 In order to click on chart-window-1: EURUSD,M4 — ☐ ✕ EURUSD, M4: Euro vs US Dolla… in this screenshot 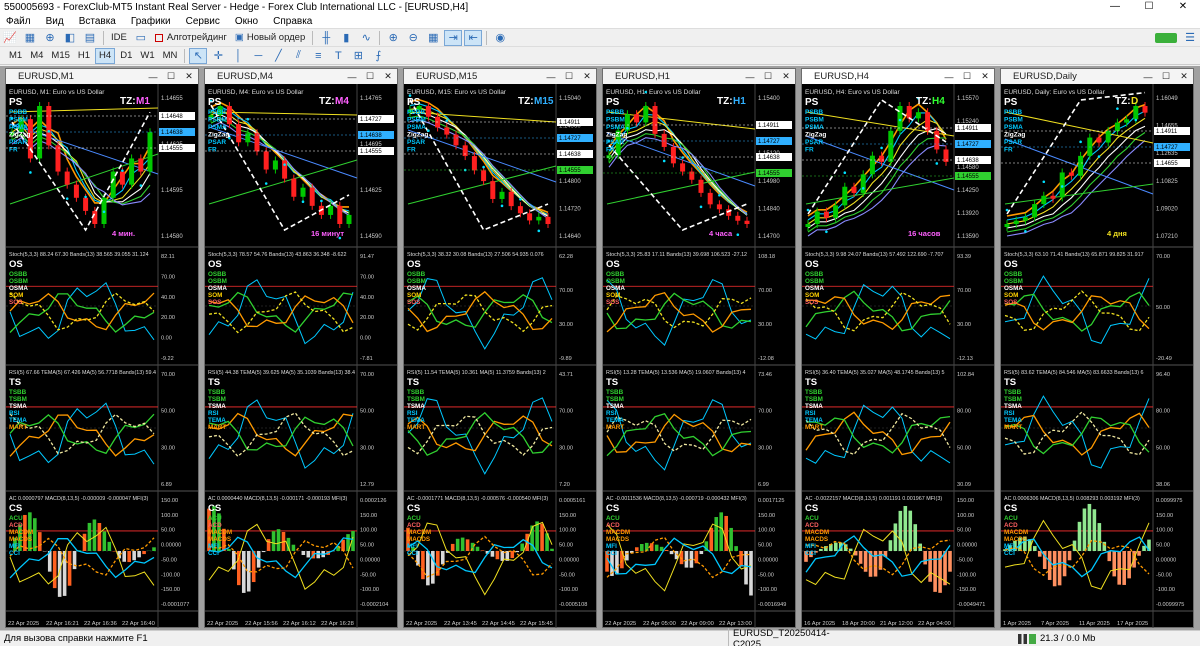, I will do `click(301, 348)`.